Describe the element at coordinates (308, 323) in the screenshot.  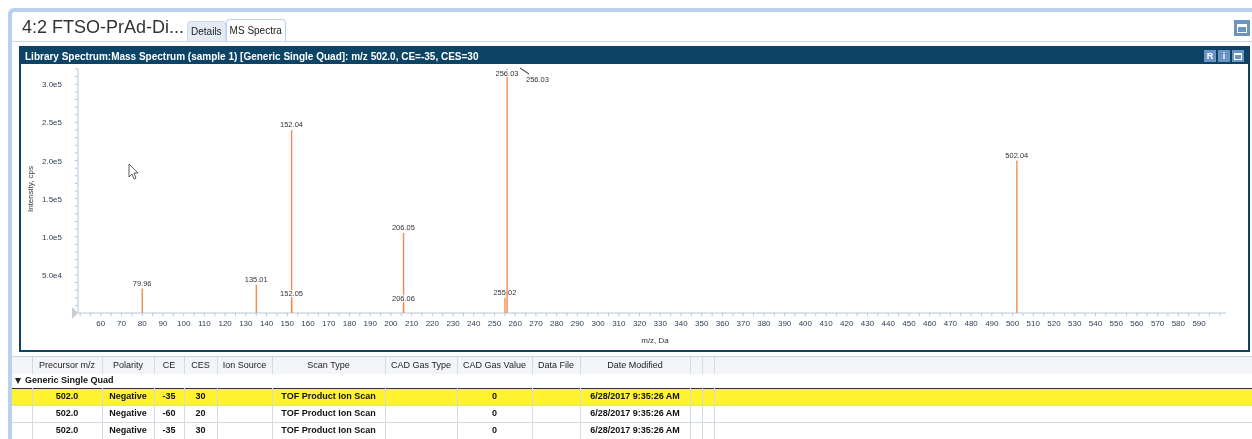
I see `x-tick-label: 160` at that location.